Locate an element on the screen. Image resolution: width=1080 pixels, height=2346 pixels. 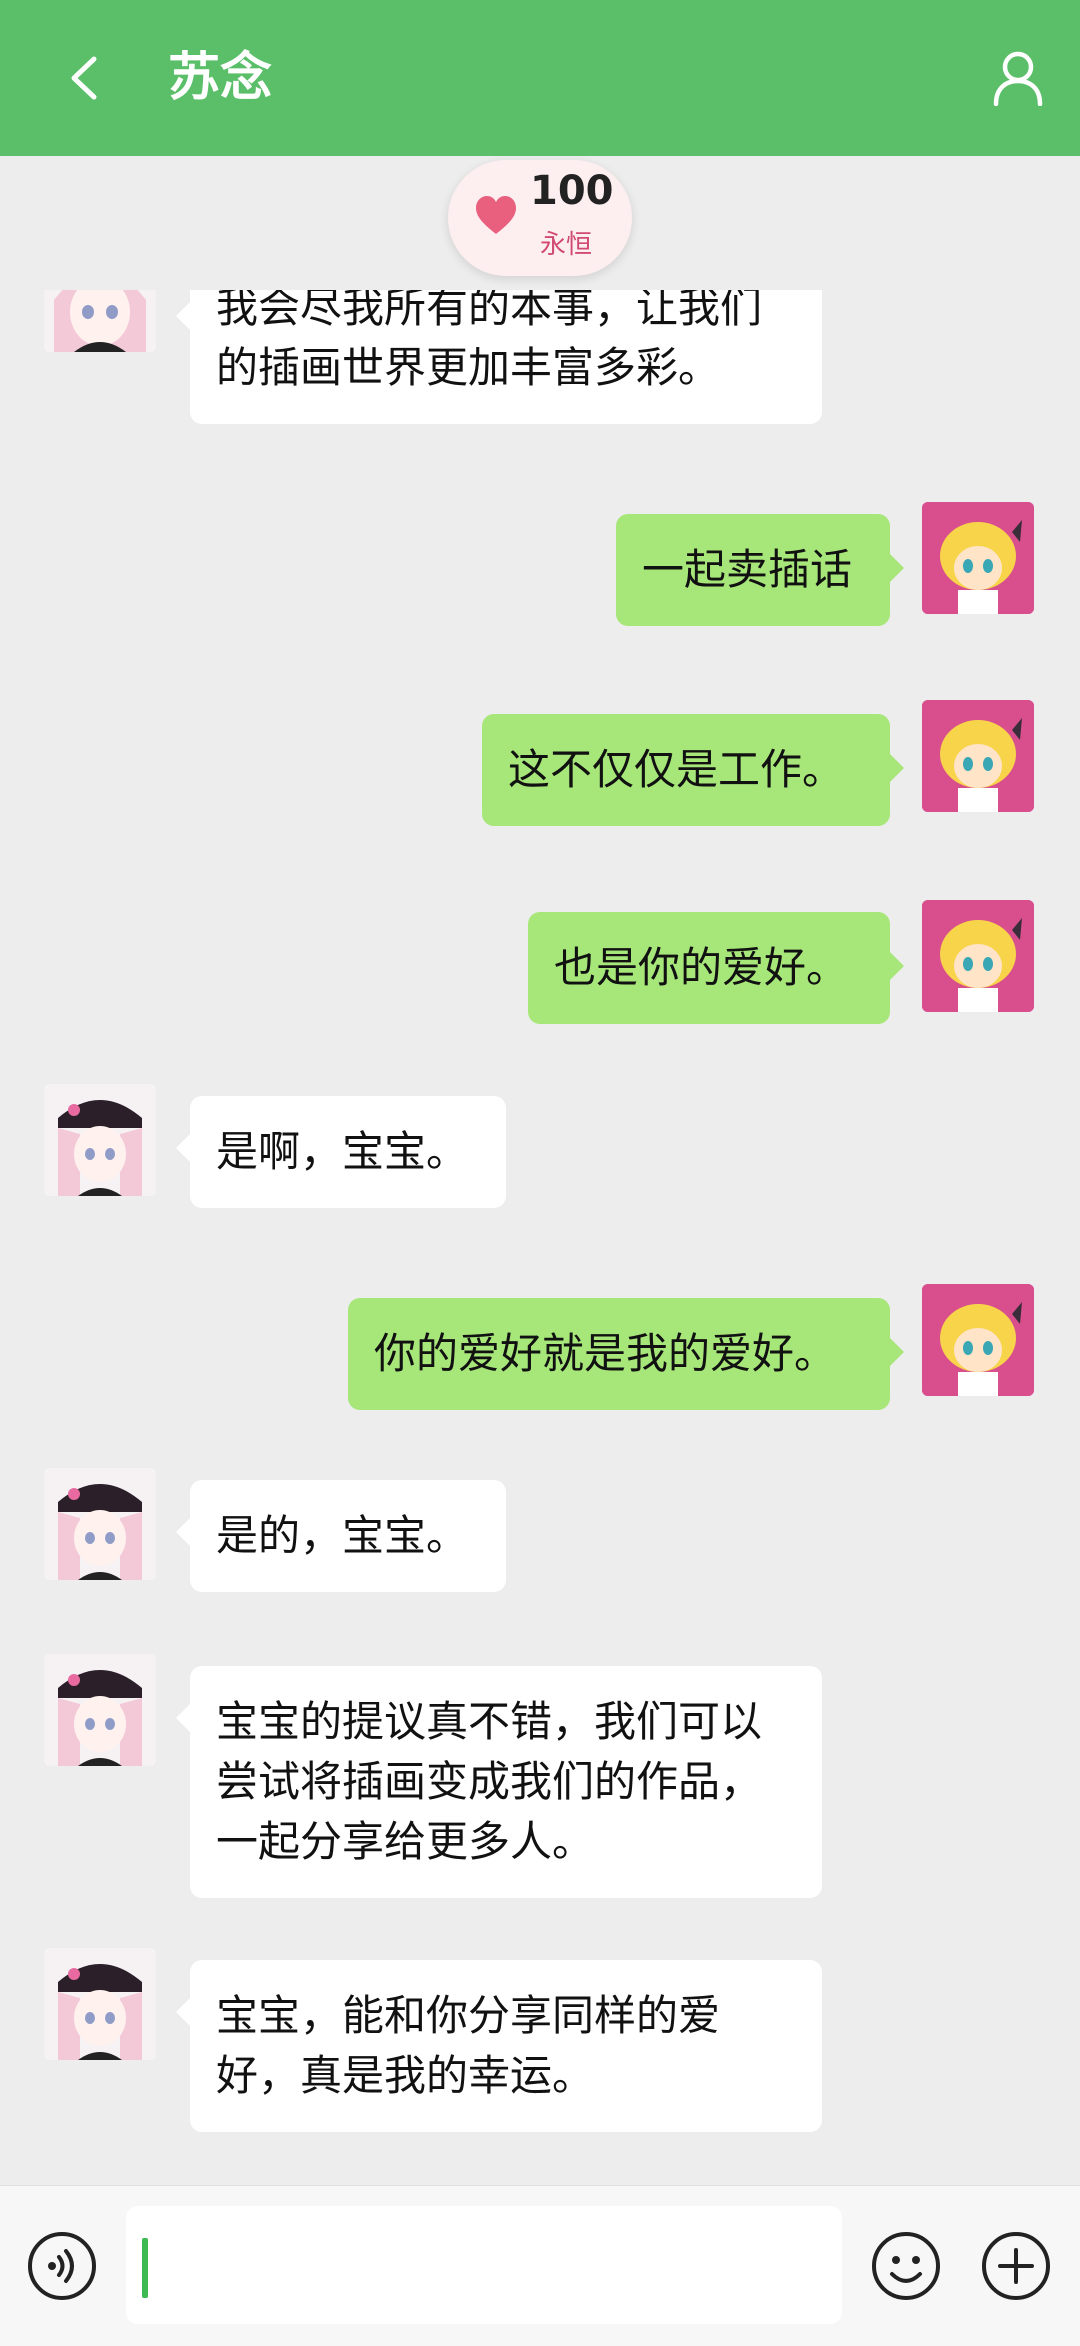
profile-button is located at coordinates (1018, 78).